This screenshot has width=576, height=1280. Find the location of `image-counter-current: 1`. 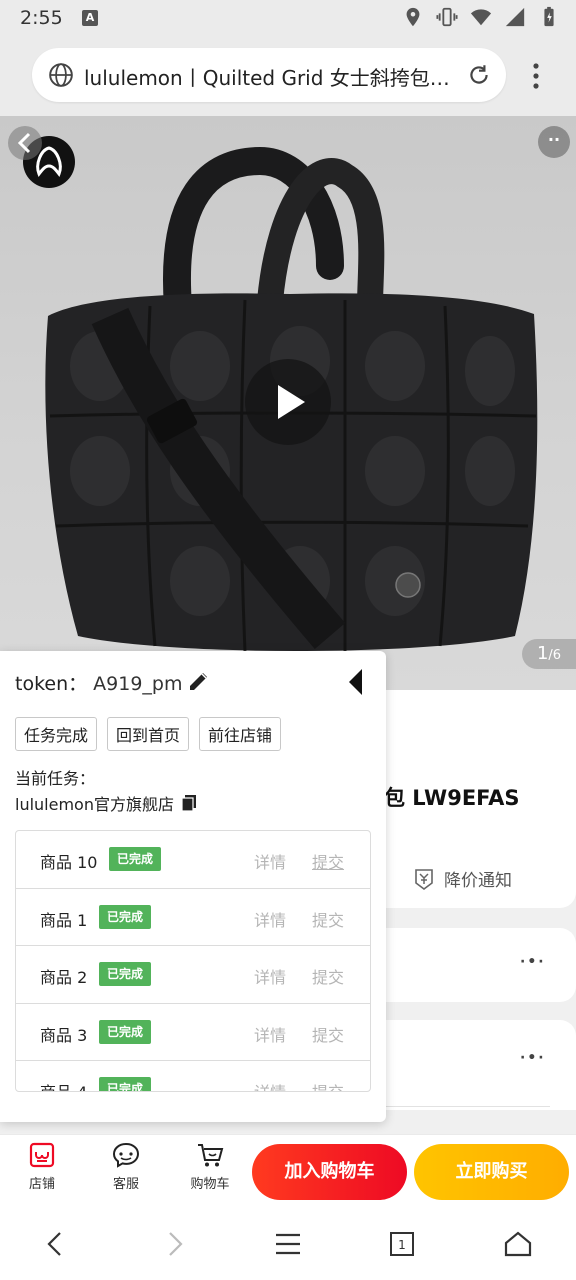

image-counter-current: 1 is located at coordinates (542, 653).